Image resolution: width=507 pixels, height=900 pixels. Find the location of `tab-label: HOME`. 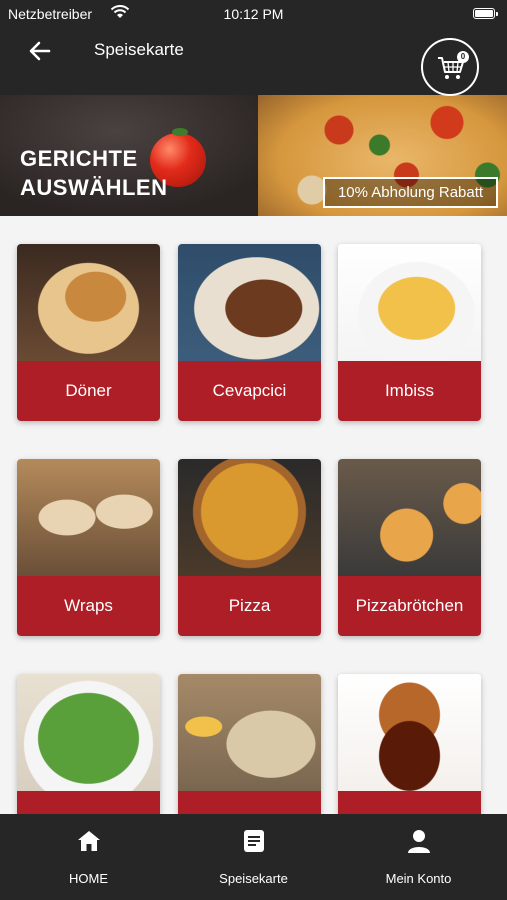

tab-label: HOME is located at coordinates (88, 878).